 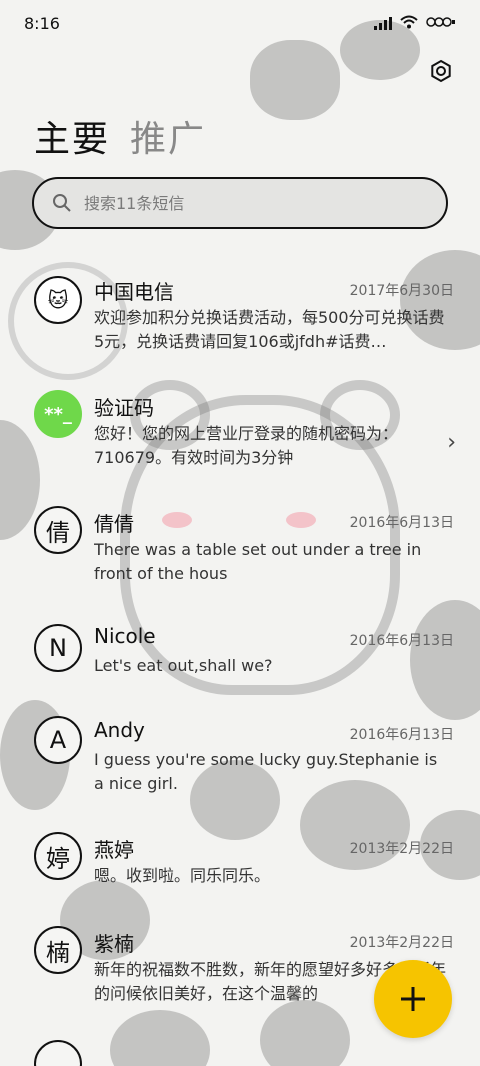 What do you see at coordinates (62, 203) in the screenshot?
I see `search-icon` at bounding box center [62, 203].